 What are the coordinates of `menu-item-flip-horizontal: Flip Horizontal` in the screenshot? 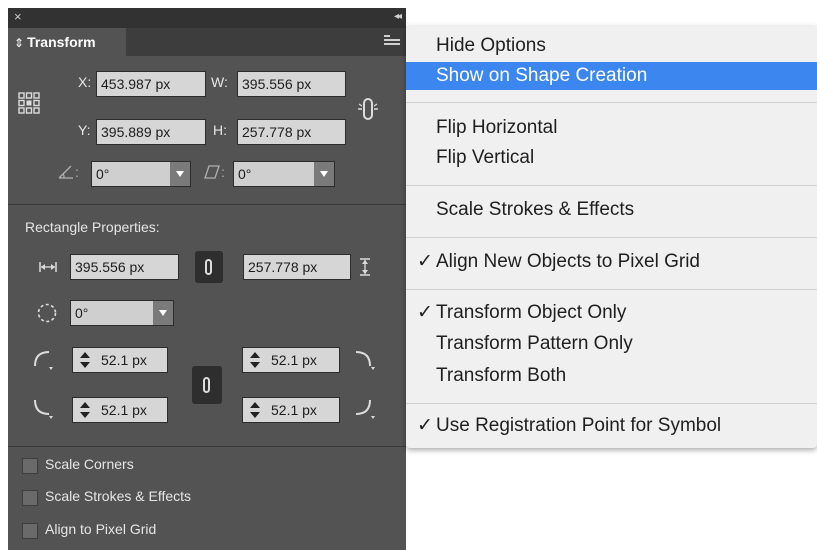 It's located at (611, 128).